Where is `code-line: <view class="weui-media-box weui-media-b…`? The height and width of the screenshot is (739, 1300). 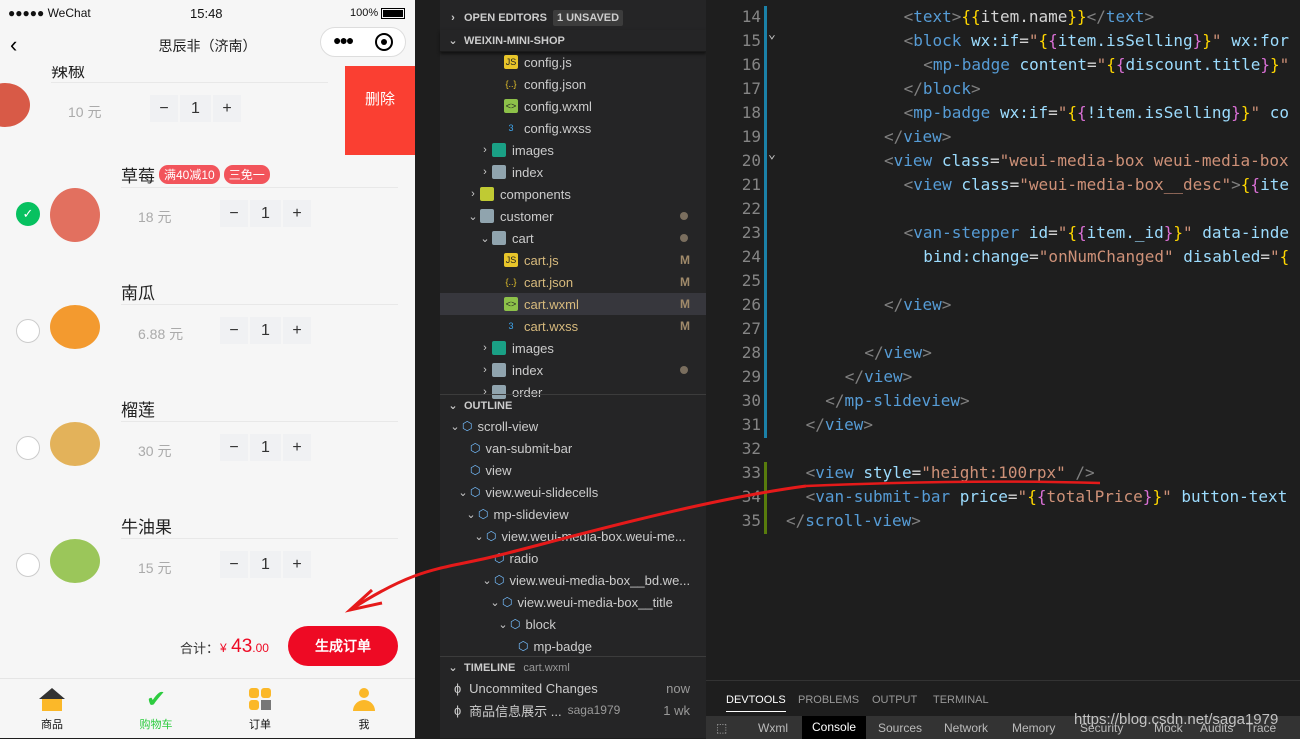 code-line: <view class="weui-media-box weui-media-b… is located at coordinates (1086, 160).